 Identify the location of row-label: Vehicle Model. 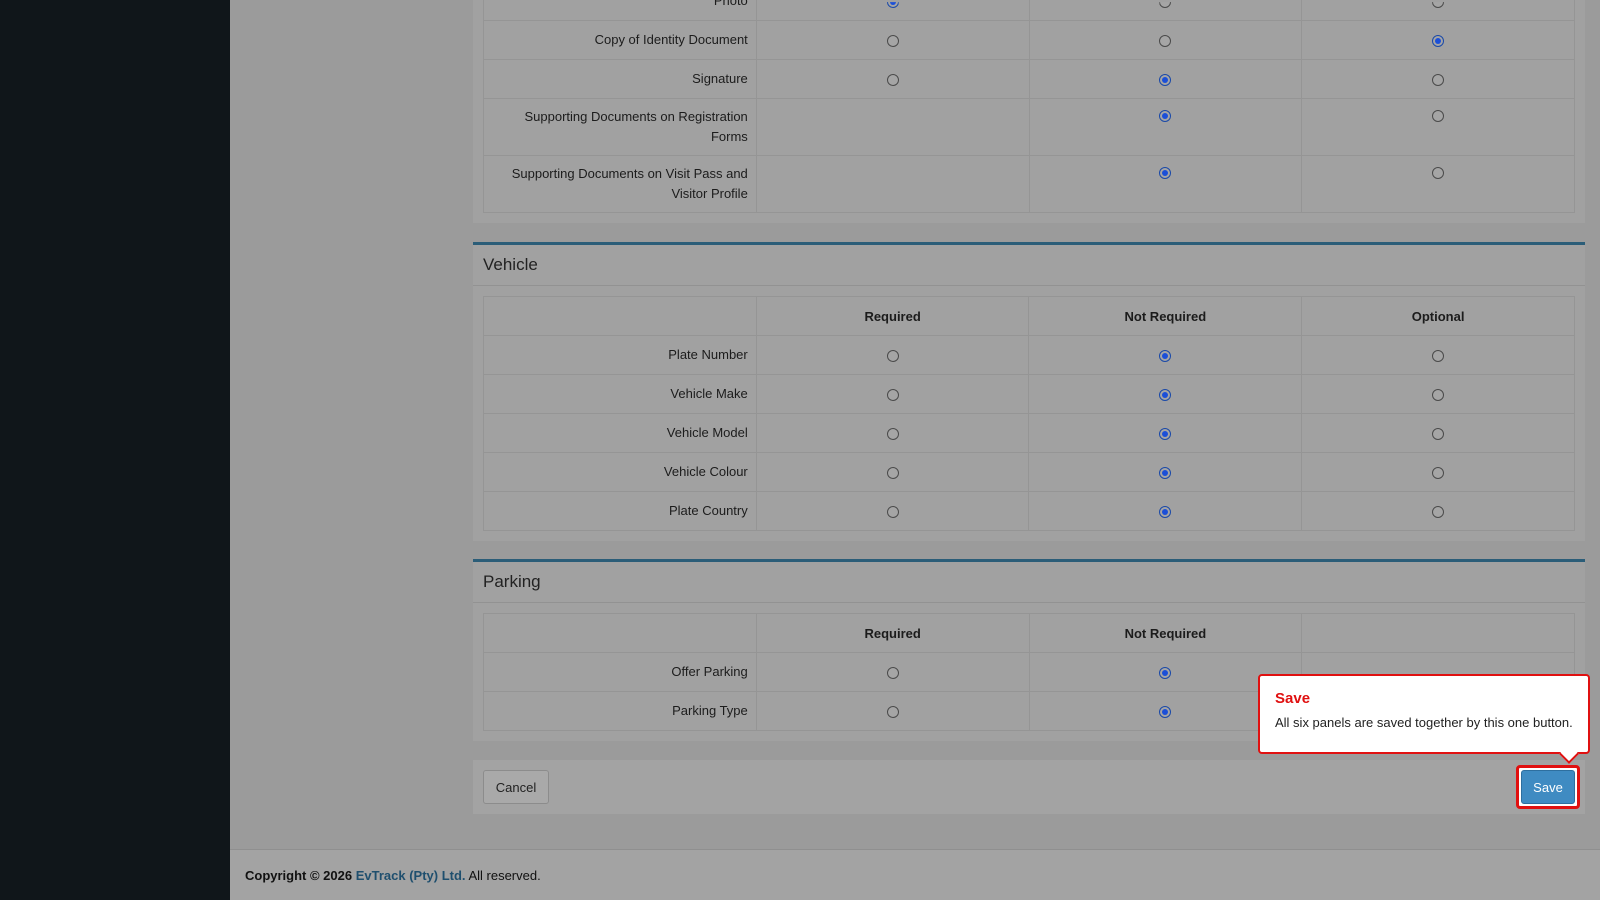
(620, 433).